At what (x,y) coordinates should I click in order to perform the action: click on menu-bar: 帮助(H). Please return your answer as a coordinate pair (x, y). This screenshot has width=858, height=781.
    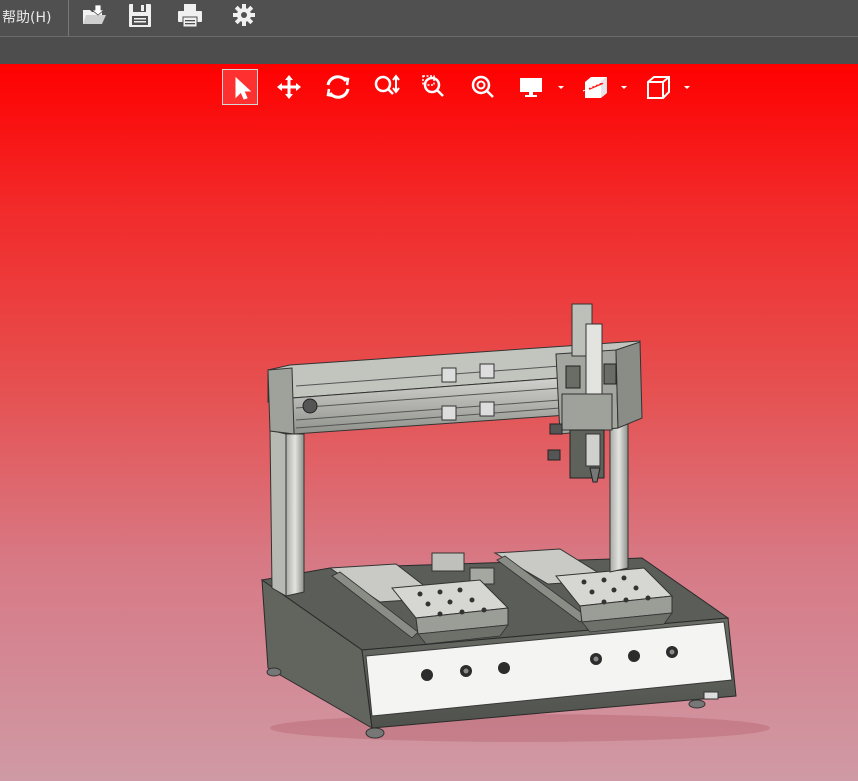
    Looking at the image, I should click on (429, 18).